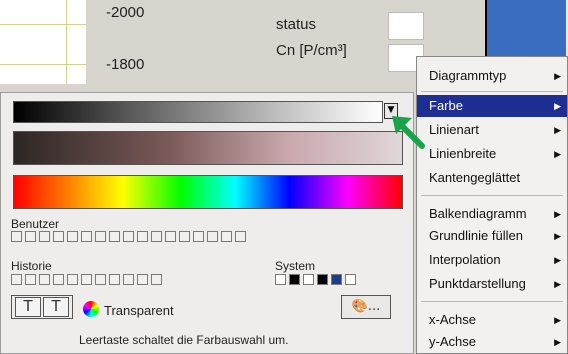 The width and height of the screenshot is (568, 354). What do you see at coordinates (465, 259) in the screenshot?
I see `menu-item-label: Interpolation` at bounding box center [465, 259].